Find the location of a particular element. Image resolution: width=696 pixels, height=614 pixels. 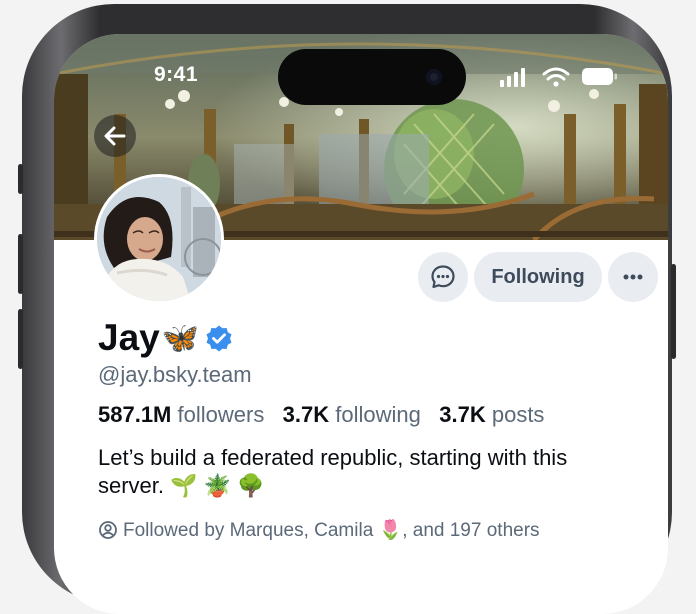

battery-icon is located at coordinates (599, 76).